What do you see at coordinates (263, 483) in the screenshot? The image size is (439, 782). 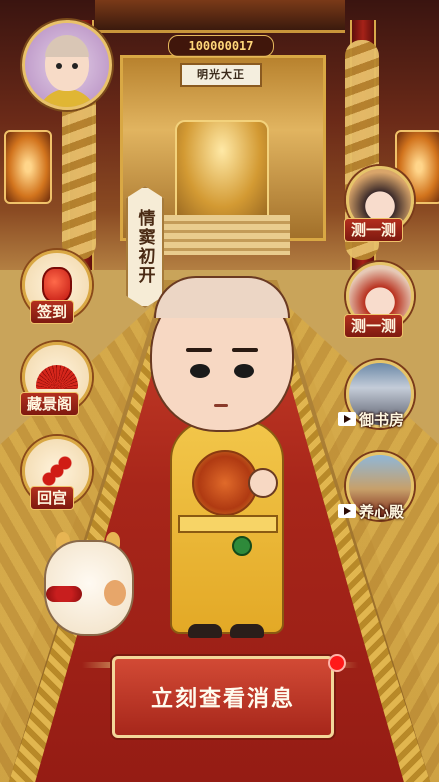 I see `character-hand` at bounding box center [263, 483].